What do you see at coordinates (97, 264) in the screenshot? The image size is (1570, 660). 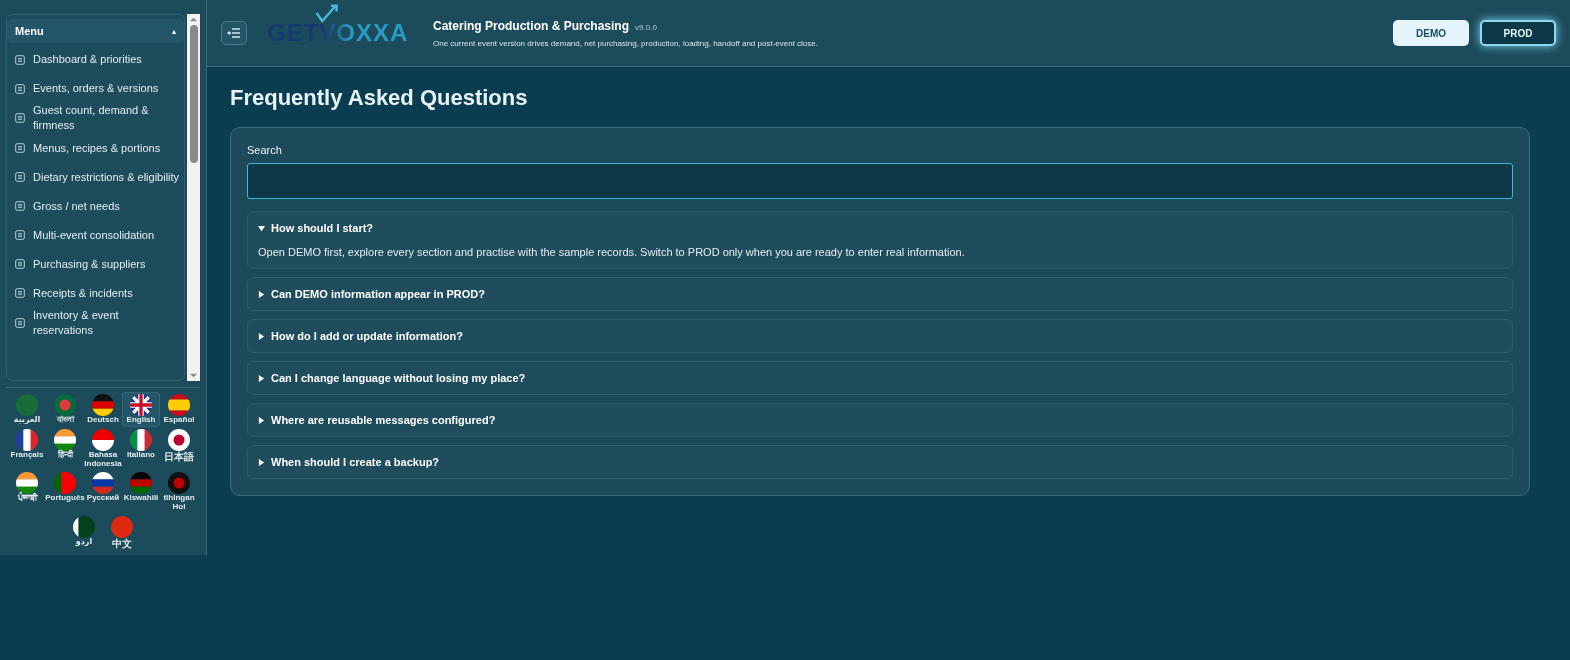 I see `menu-item: Purchasing & suppliers` at bounding box center [97, 264].